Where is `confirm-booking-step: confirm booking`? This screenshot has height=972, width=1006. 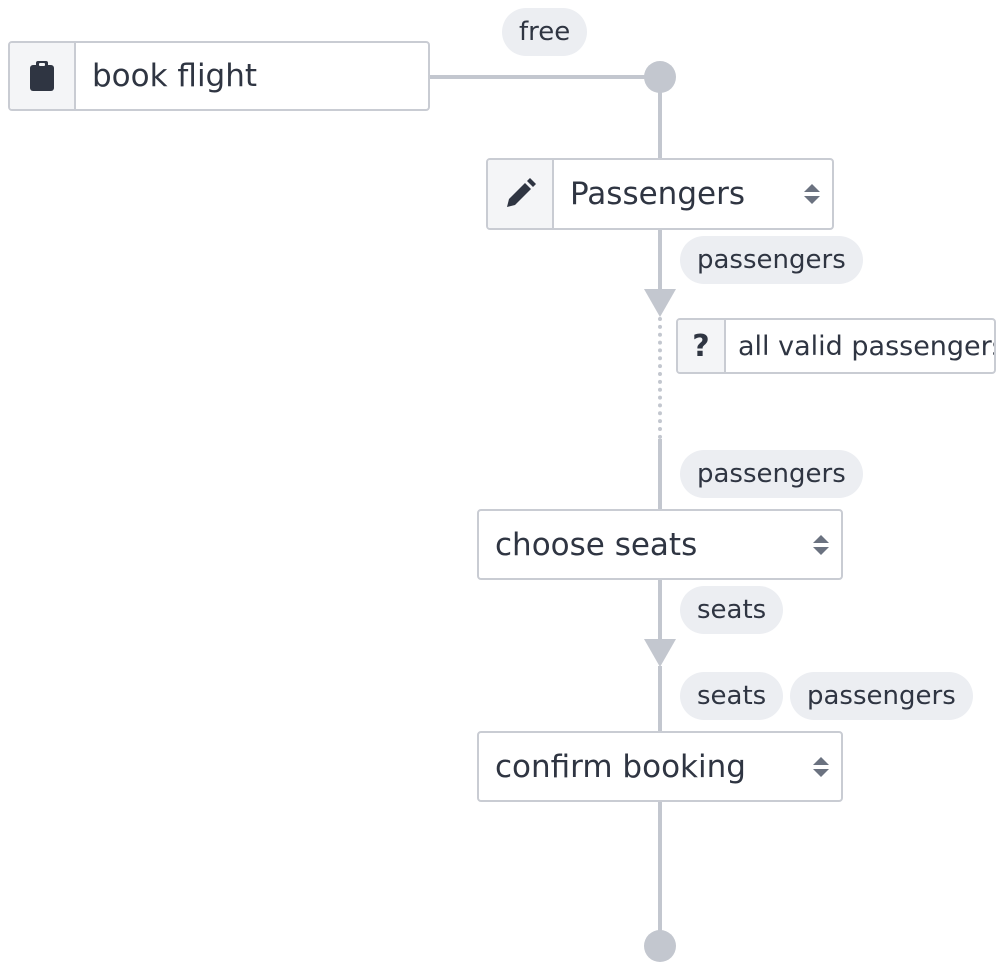 confirm-booking-step: confirm booking is located at coordinates (660, 766).